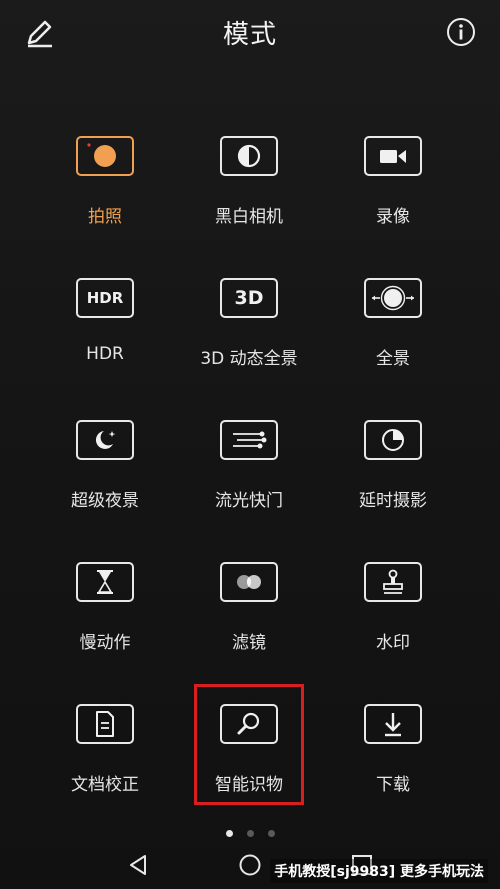 This screenshot has width=500, height=889. I want to click on page-indicator, so click(250, 830).